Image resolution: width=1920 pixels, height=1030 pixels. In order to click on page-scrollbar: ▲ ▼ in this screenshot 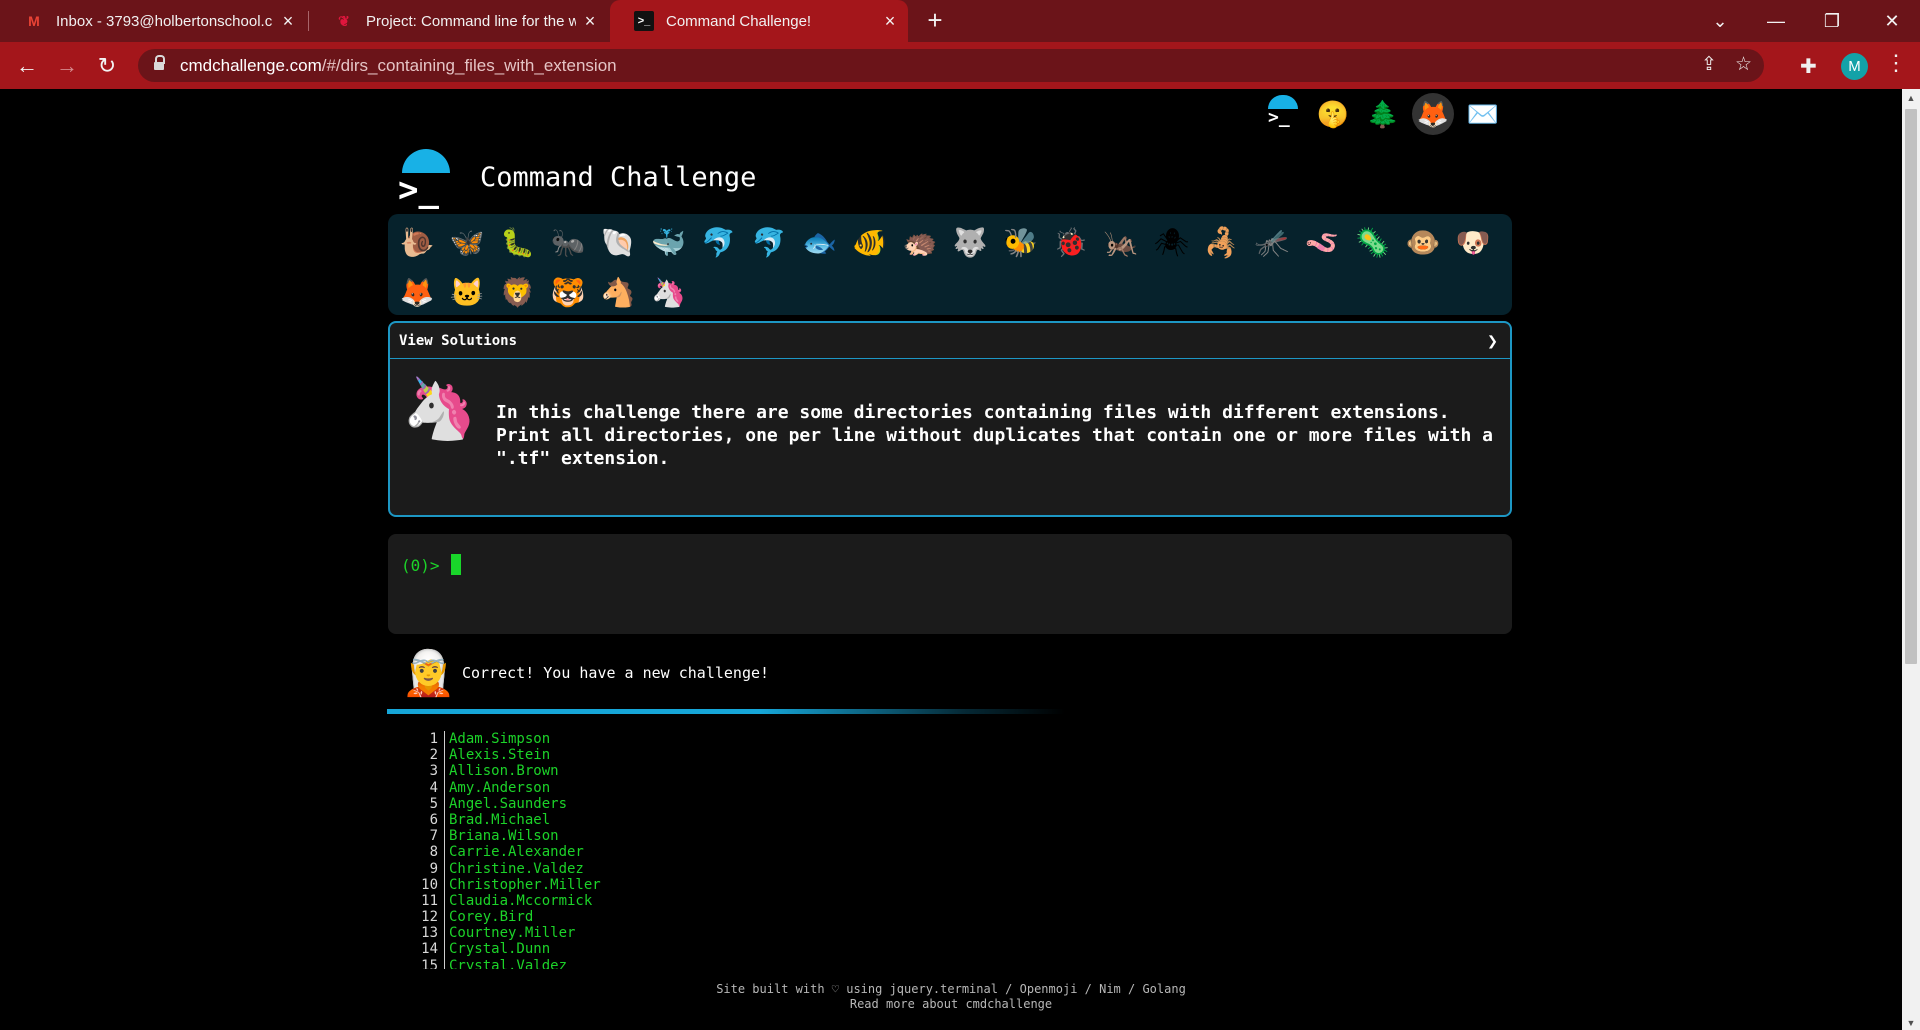, I will do `click(1911, 559)`.